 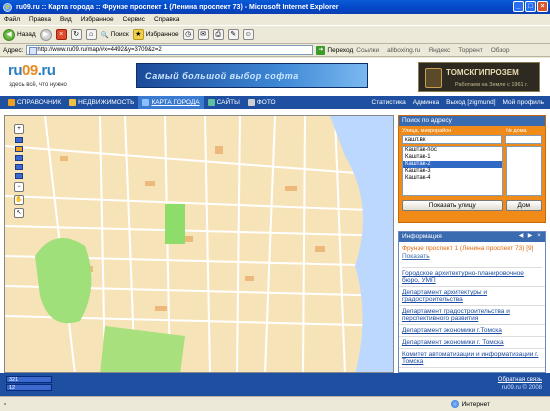 I want to click on links-bar: Ссылки allboxing.ru Яндекс Торрент Обзор, so click(x=432, y=50).